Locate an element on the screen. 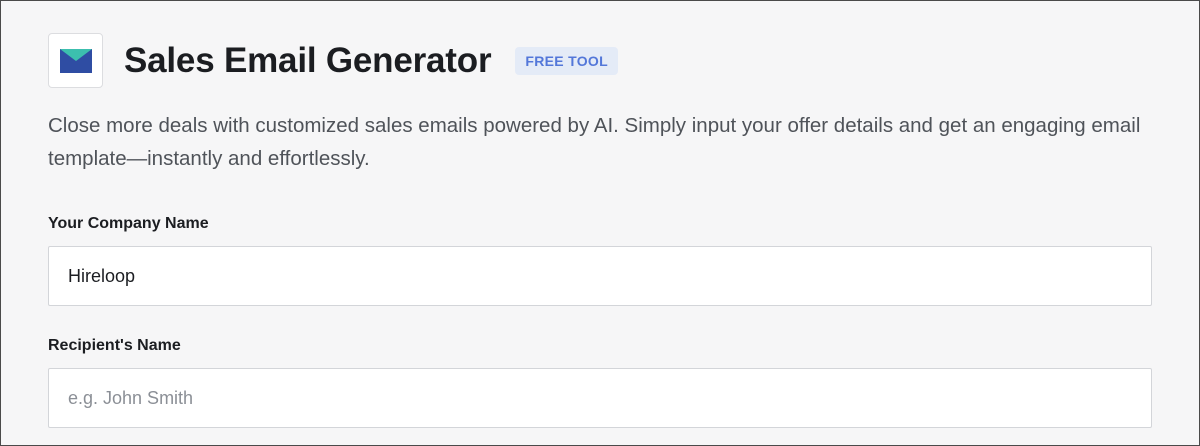  company-name-input is located at coordinates (600, 276).